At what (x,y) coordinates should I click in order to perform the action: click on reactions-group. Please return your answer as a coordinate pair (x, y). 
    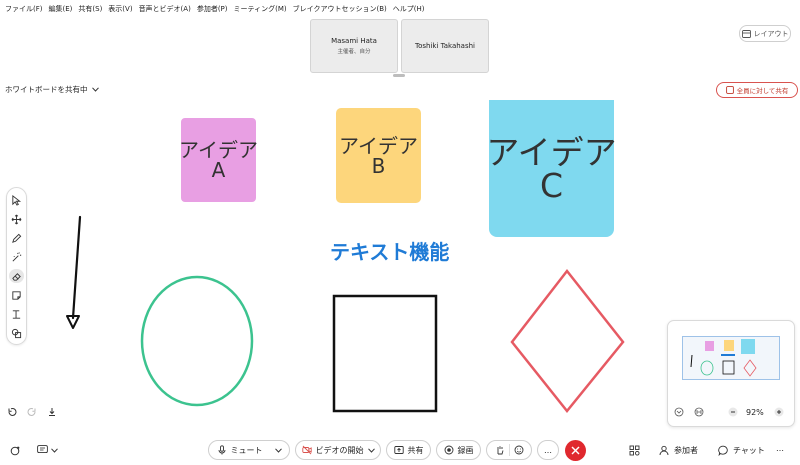
    Looking at the image, I should click on (509, 450).